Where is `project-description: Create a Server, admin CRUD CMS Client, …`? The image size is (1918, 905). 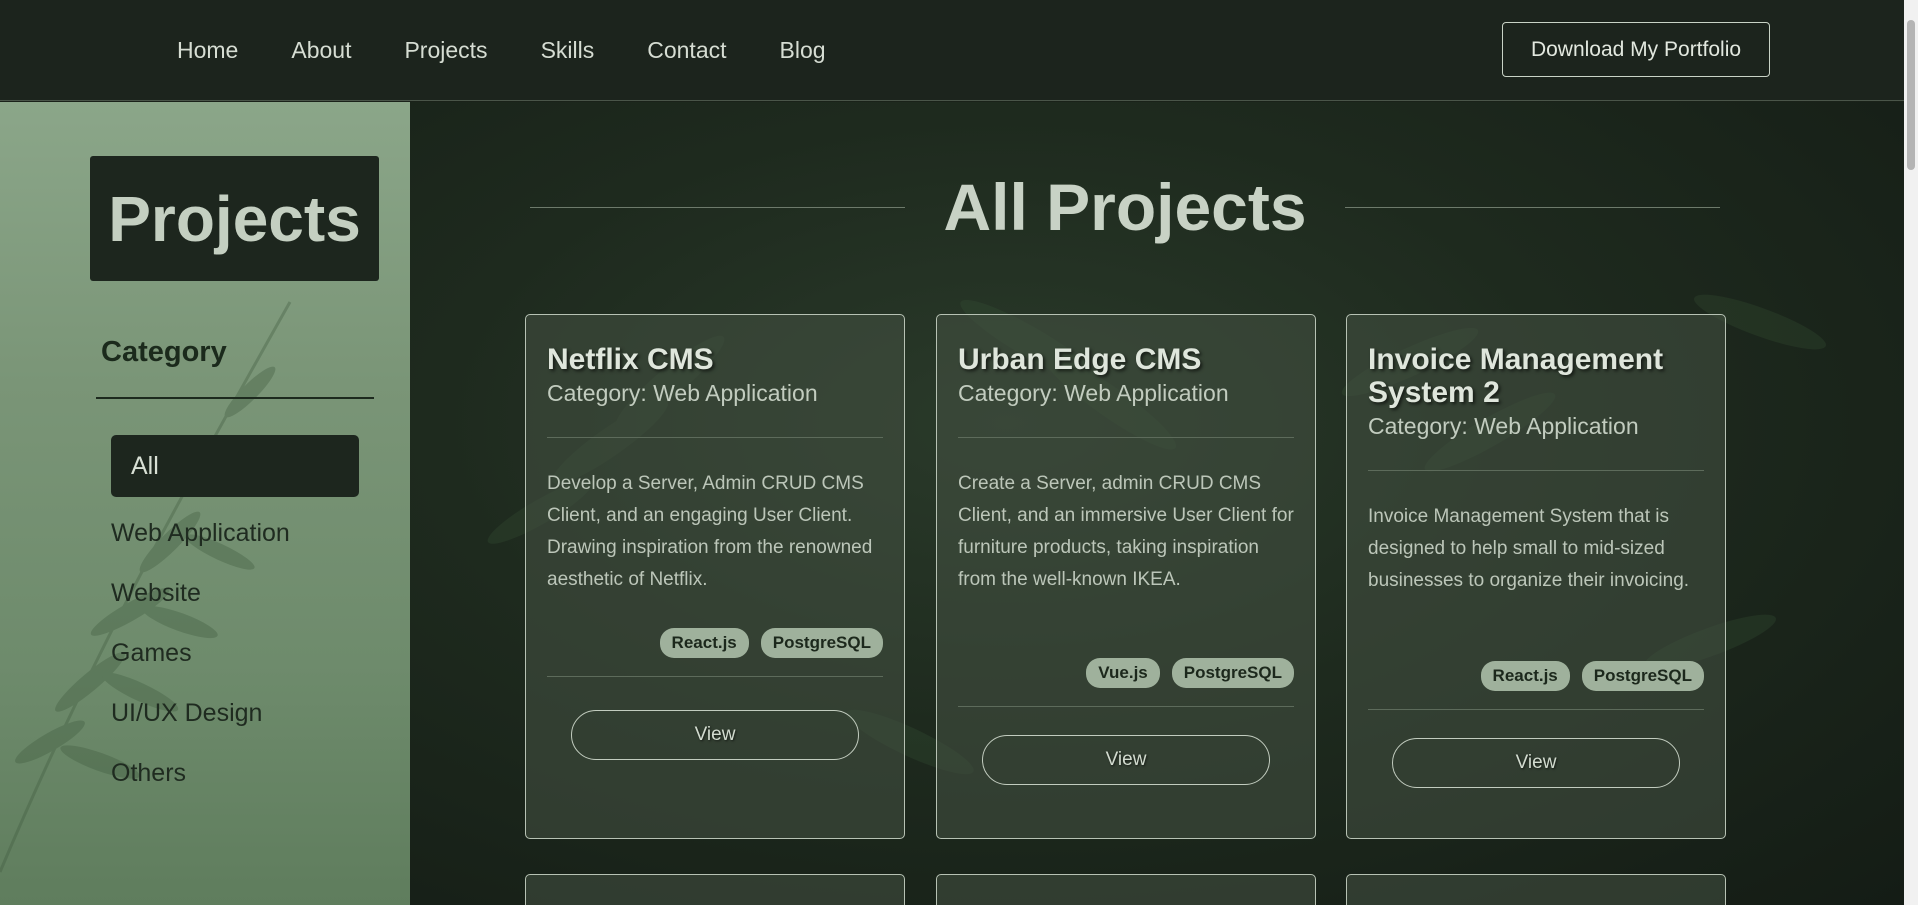
project-description: Create a Server, admin CRUD CMS Client, … is located at coordinates (1126, 531).